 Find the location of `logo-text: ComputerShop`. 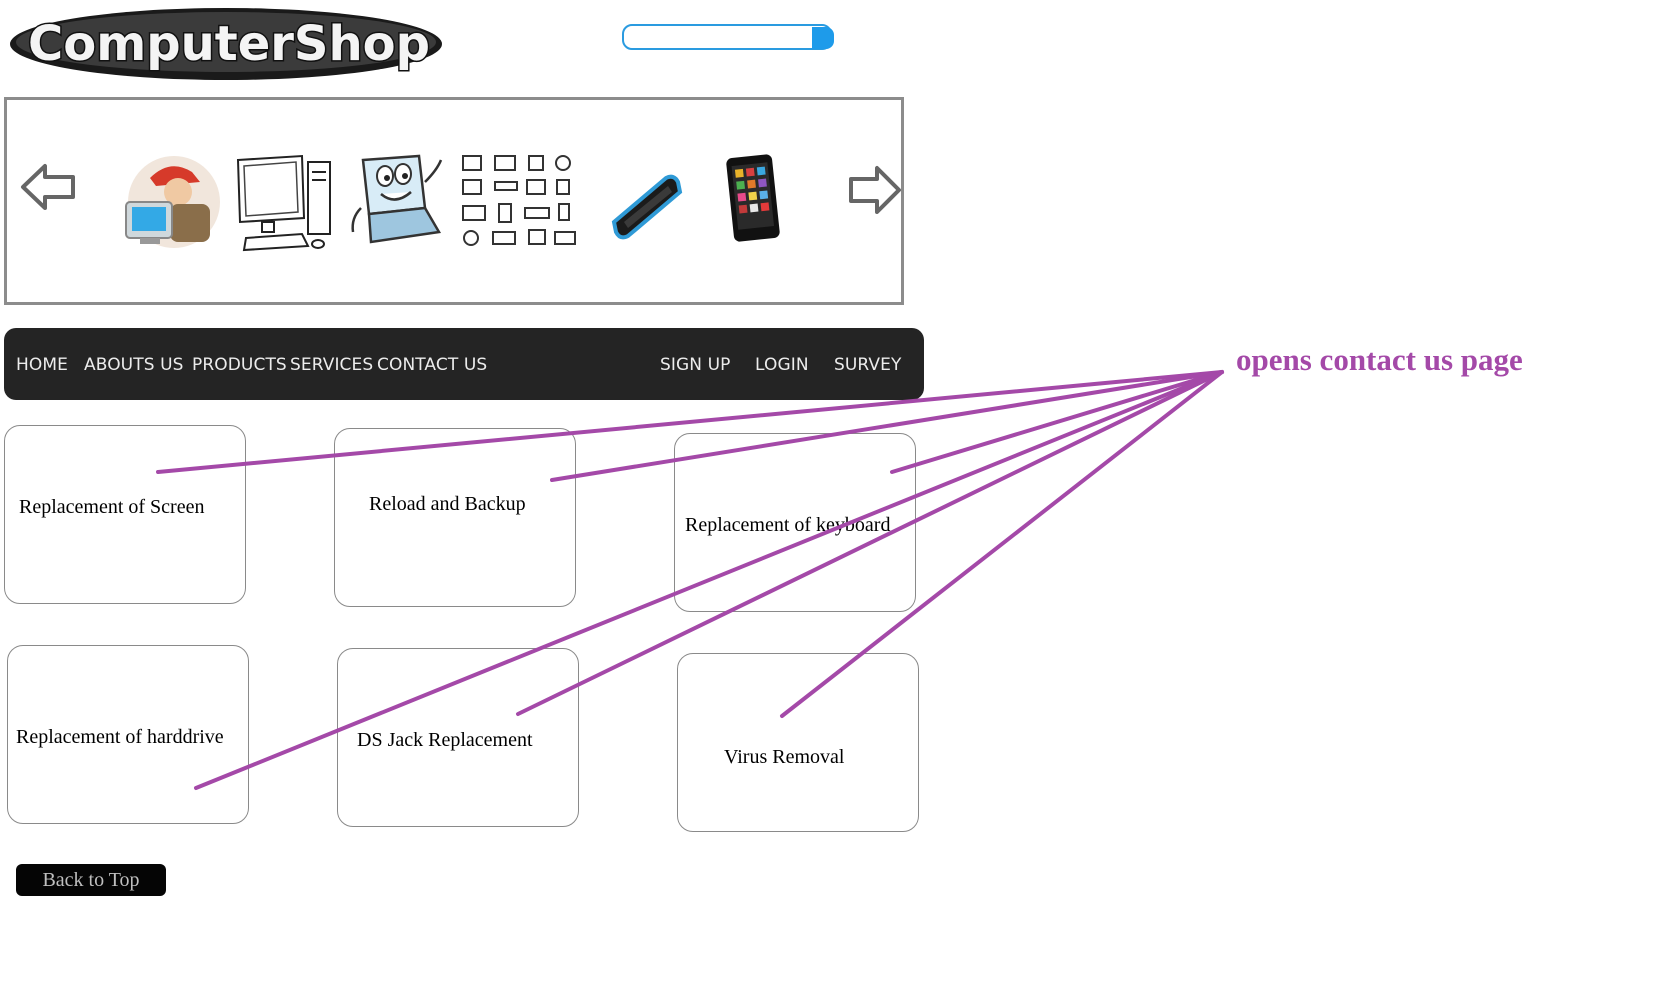

logo-text: ComputerShop is located at coordinates (229, 44).